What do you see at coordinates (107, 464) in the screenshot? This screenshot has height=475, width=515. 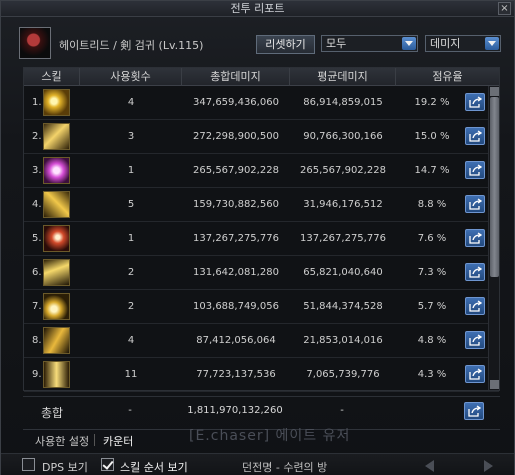 I see `skill-order-checkbox` at bounding box center [107, 464].